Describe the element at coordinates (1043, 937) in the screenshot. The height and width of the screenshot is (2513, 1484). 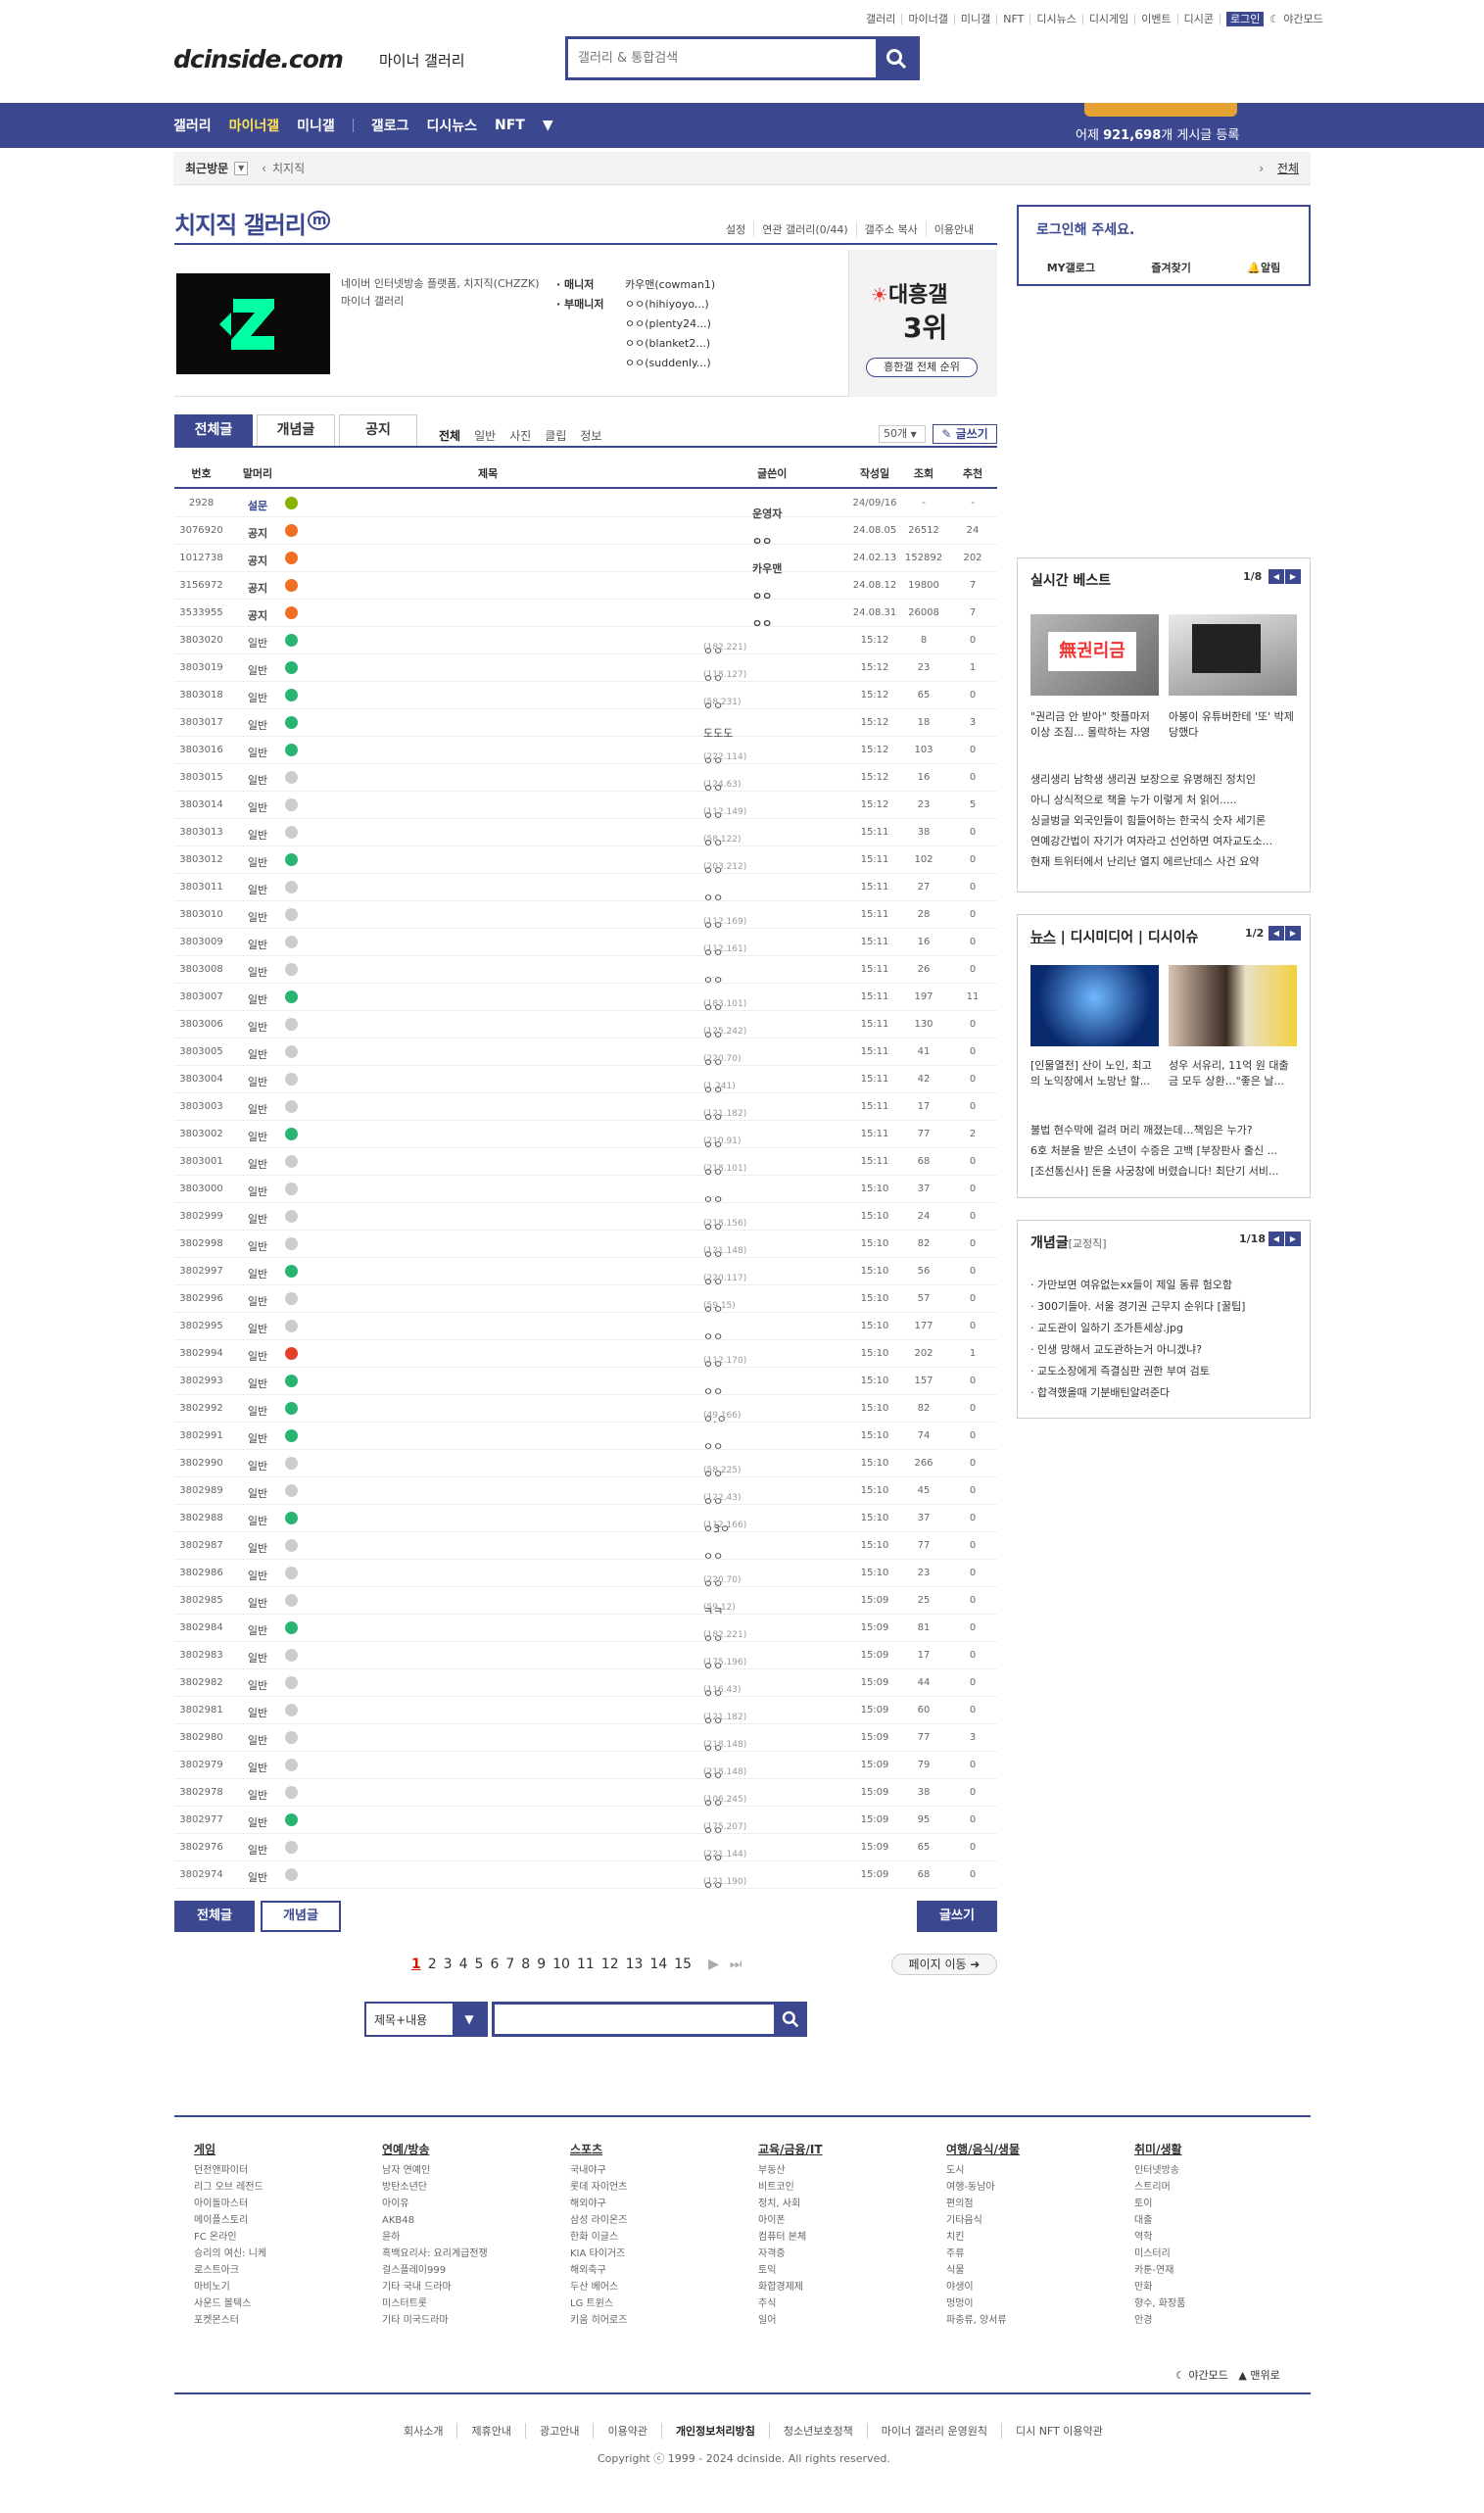
I see `tab-news: 뉴스` at that location.